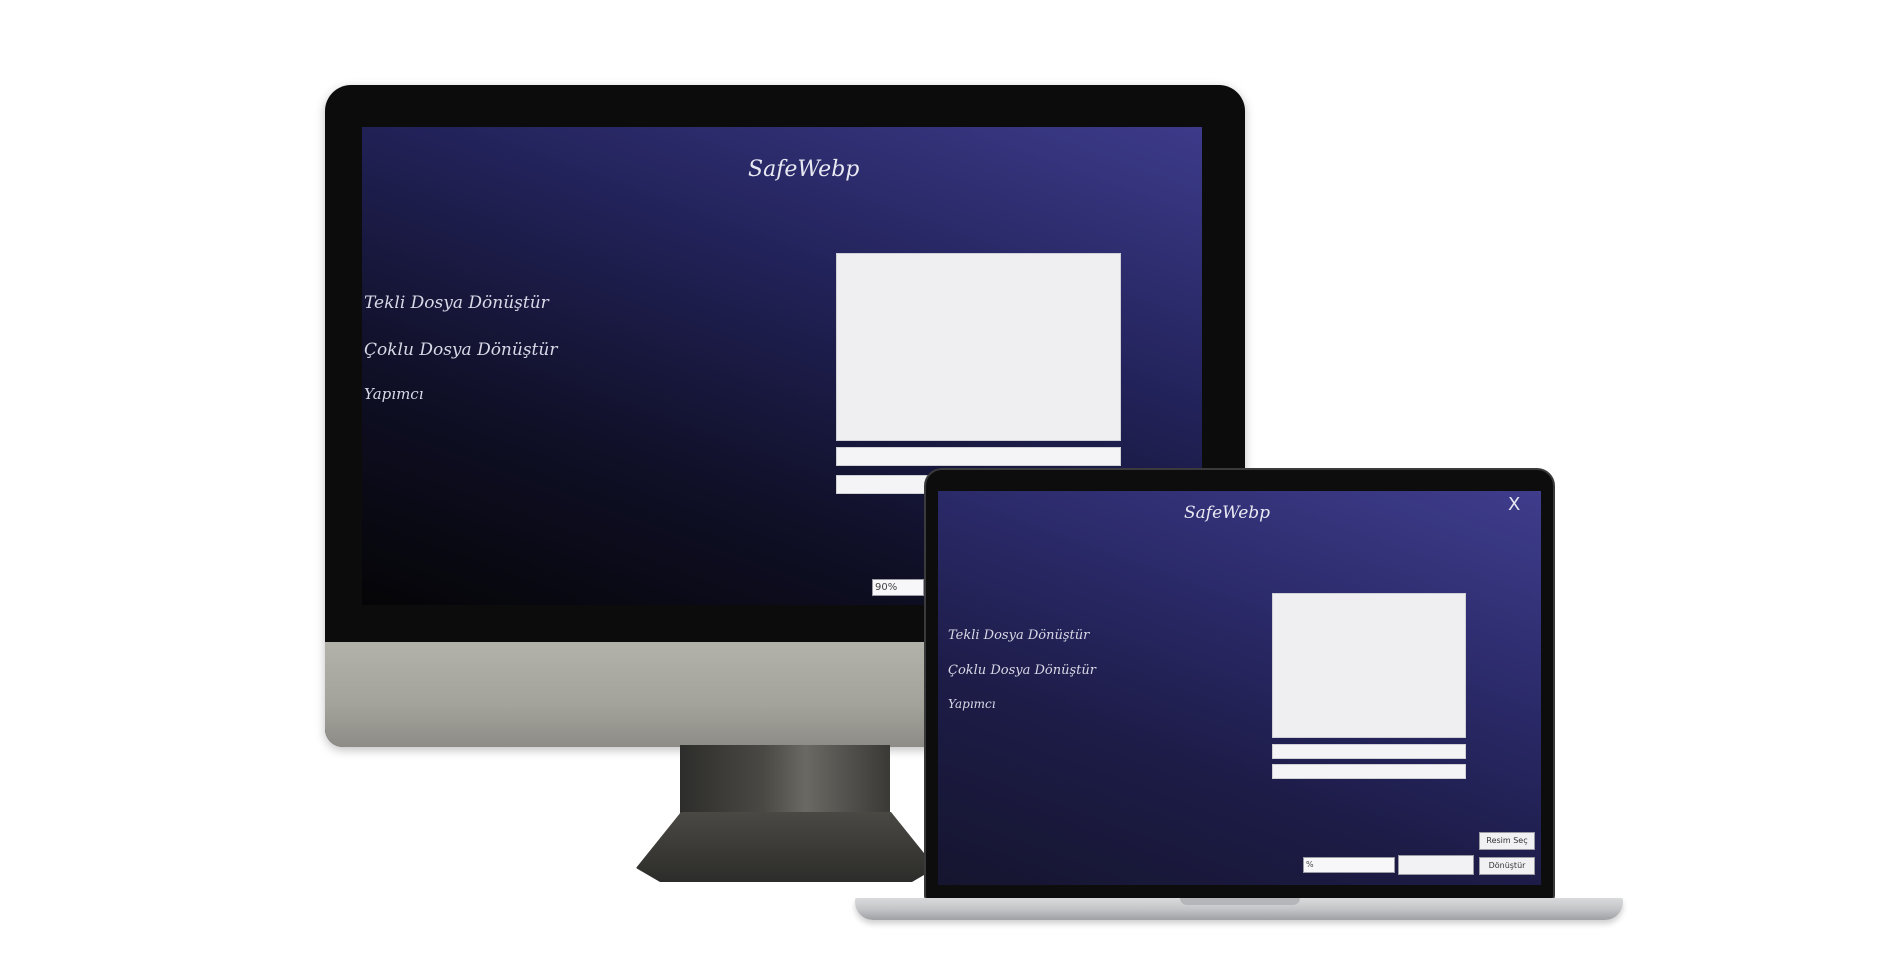  Describe the element at coordinates (898, 587) in the screenshot. I see `quality-input: 90%` at that location.